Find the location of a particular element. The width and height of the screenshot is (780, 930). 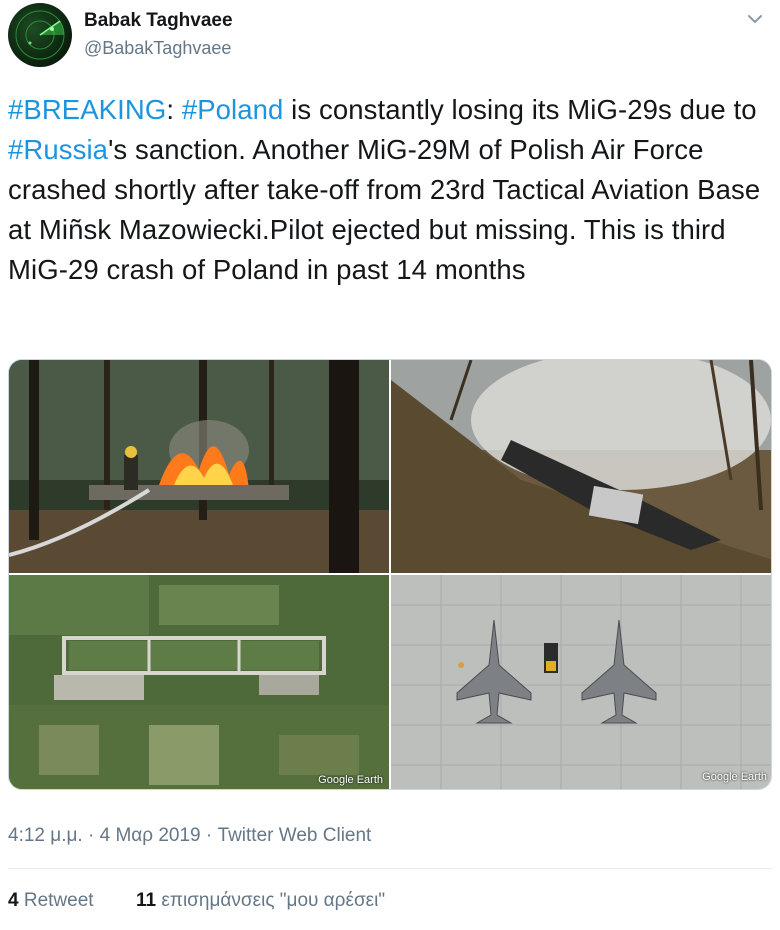

photo-crash-fire is located at coordinates (199, 466).